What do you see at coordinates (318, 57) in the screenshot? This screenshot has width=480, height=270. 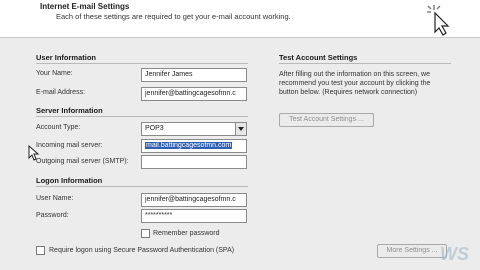 I see `test-settings-title: Test Account Settings` at bounding box center [318, 57].